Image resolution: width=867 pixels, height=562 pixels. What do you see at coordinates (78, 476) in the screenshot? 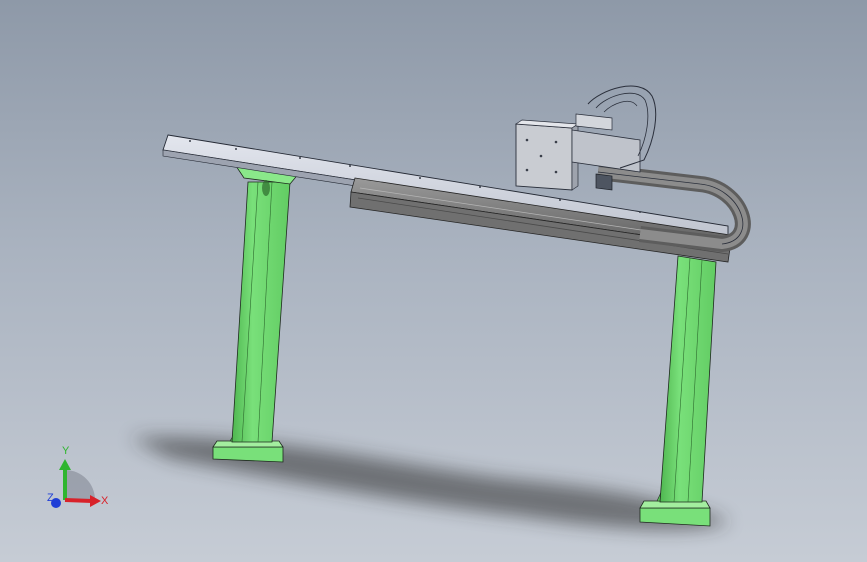
I see `coordinate-triad-icon: Y X Z` at bounding box center [78, 476].